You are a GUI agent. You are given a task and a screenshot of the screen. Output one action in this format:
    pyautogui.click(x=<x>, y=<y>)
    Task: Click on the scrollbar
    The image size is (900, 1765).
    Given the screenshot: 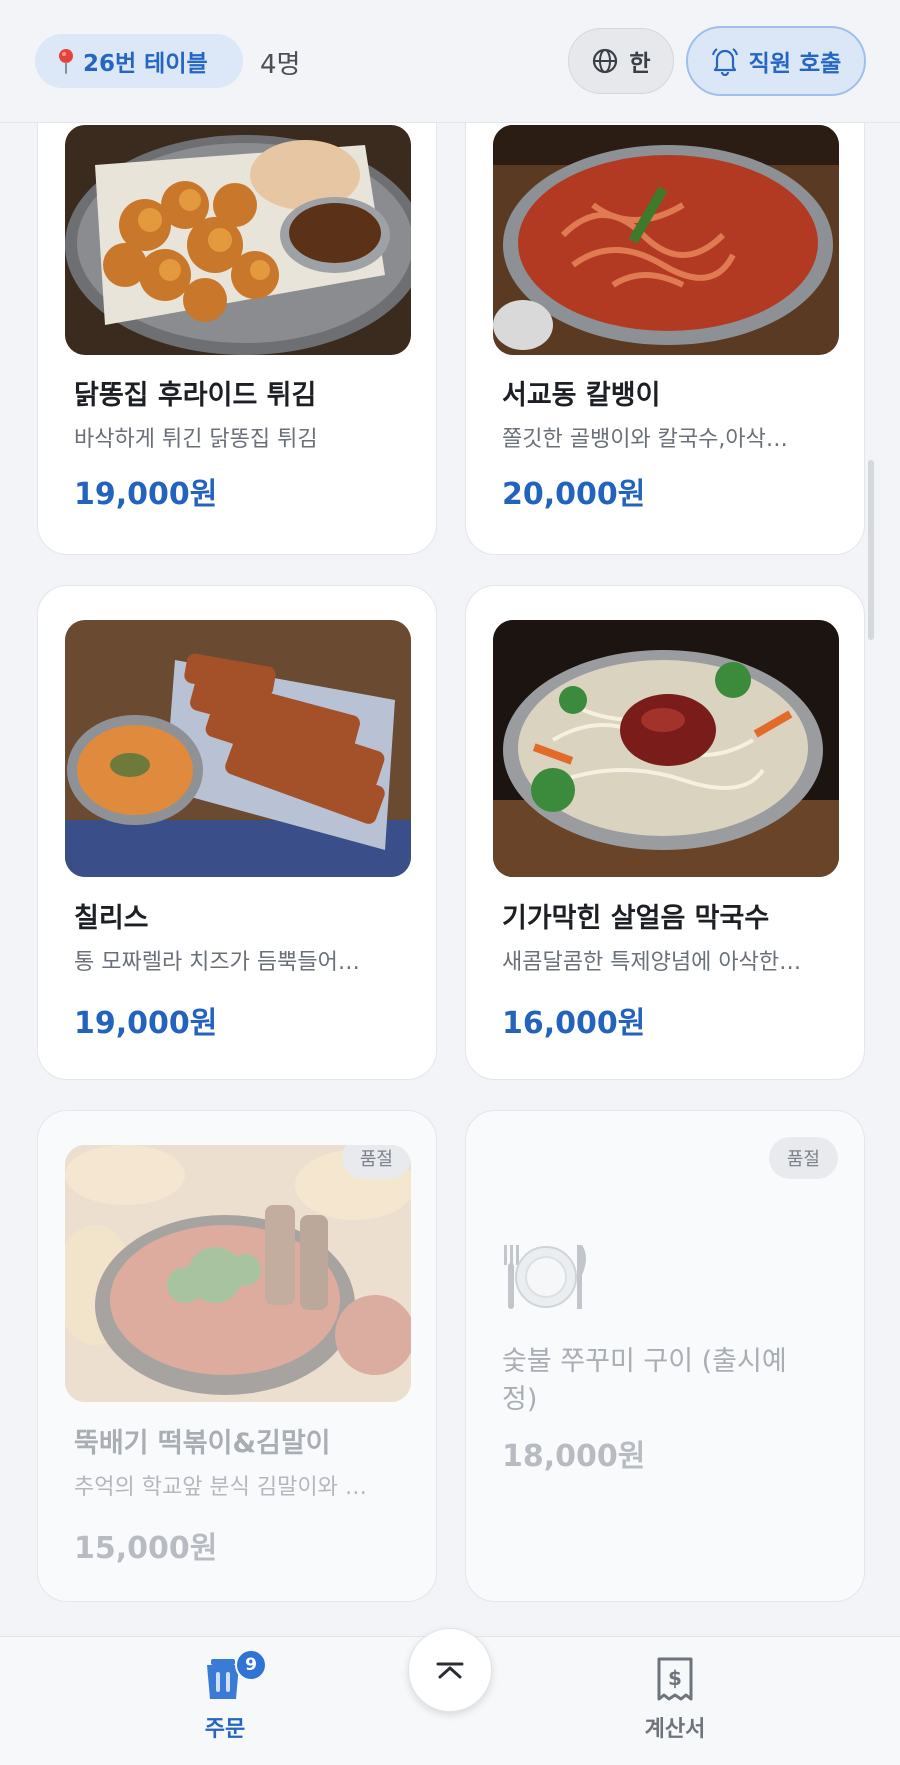 What is the action you would take?
    pyautogui.click(x=871, y=550)
    